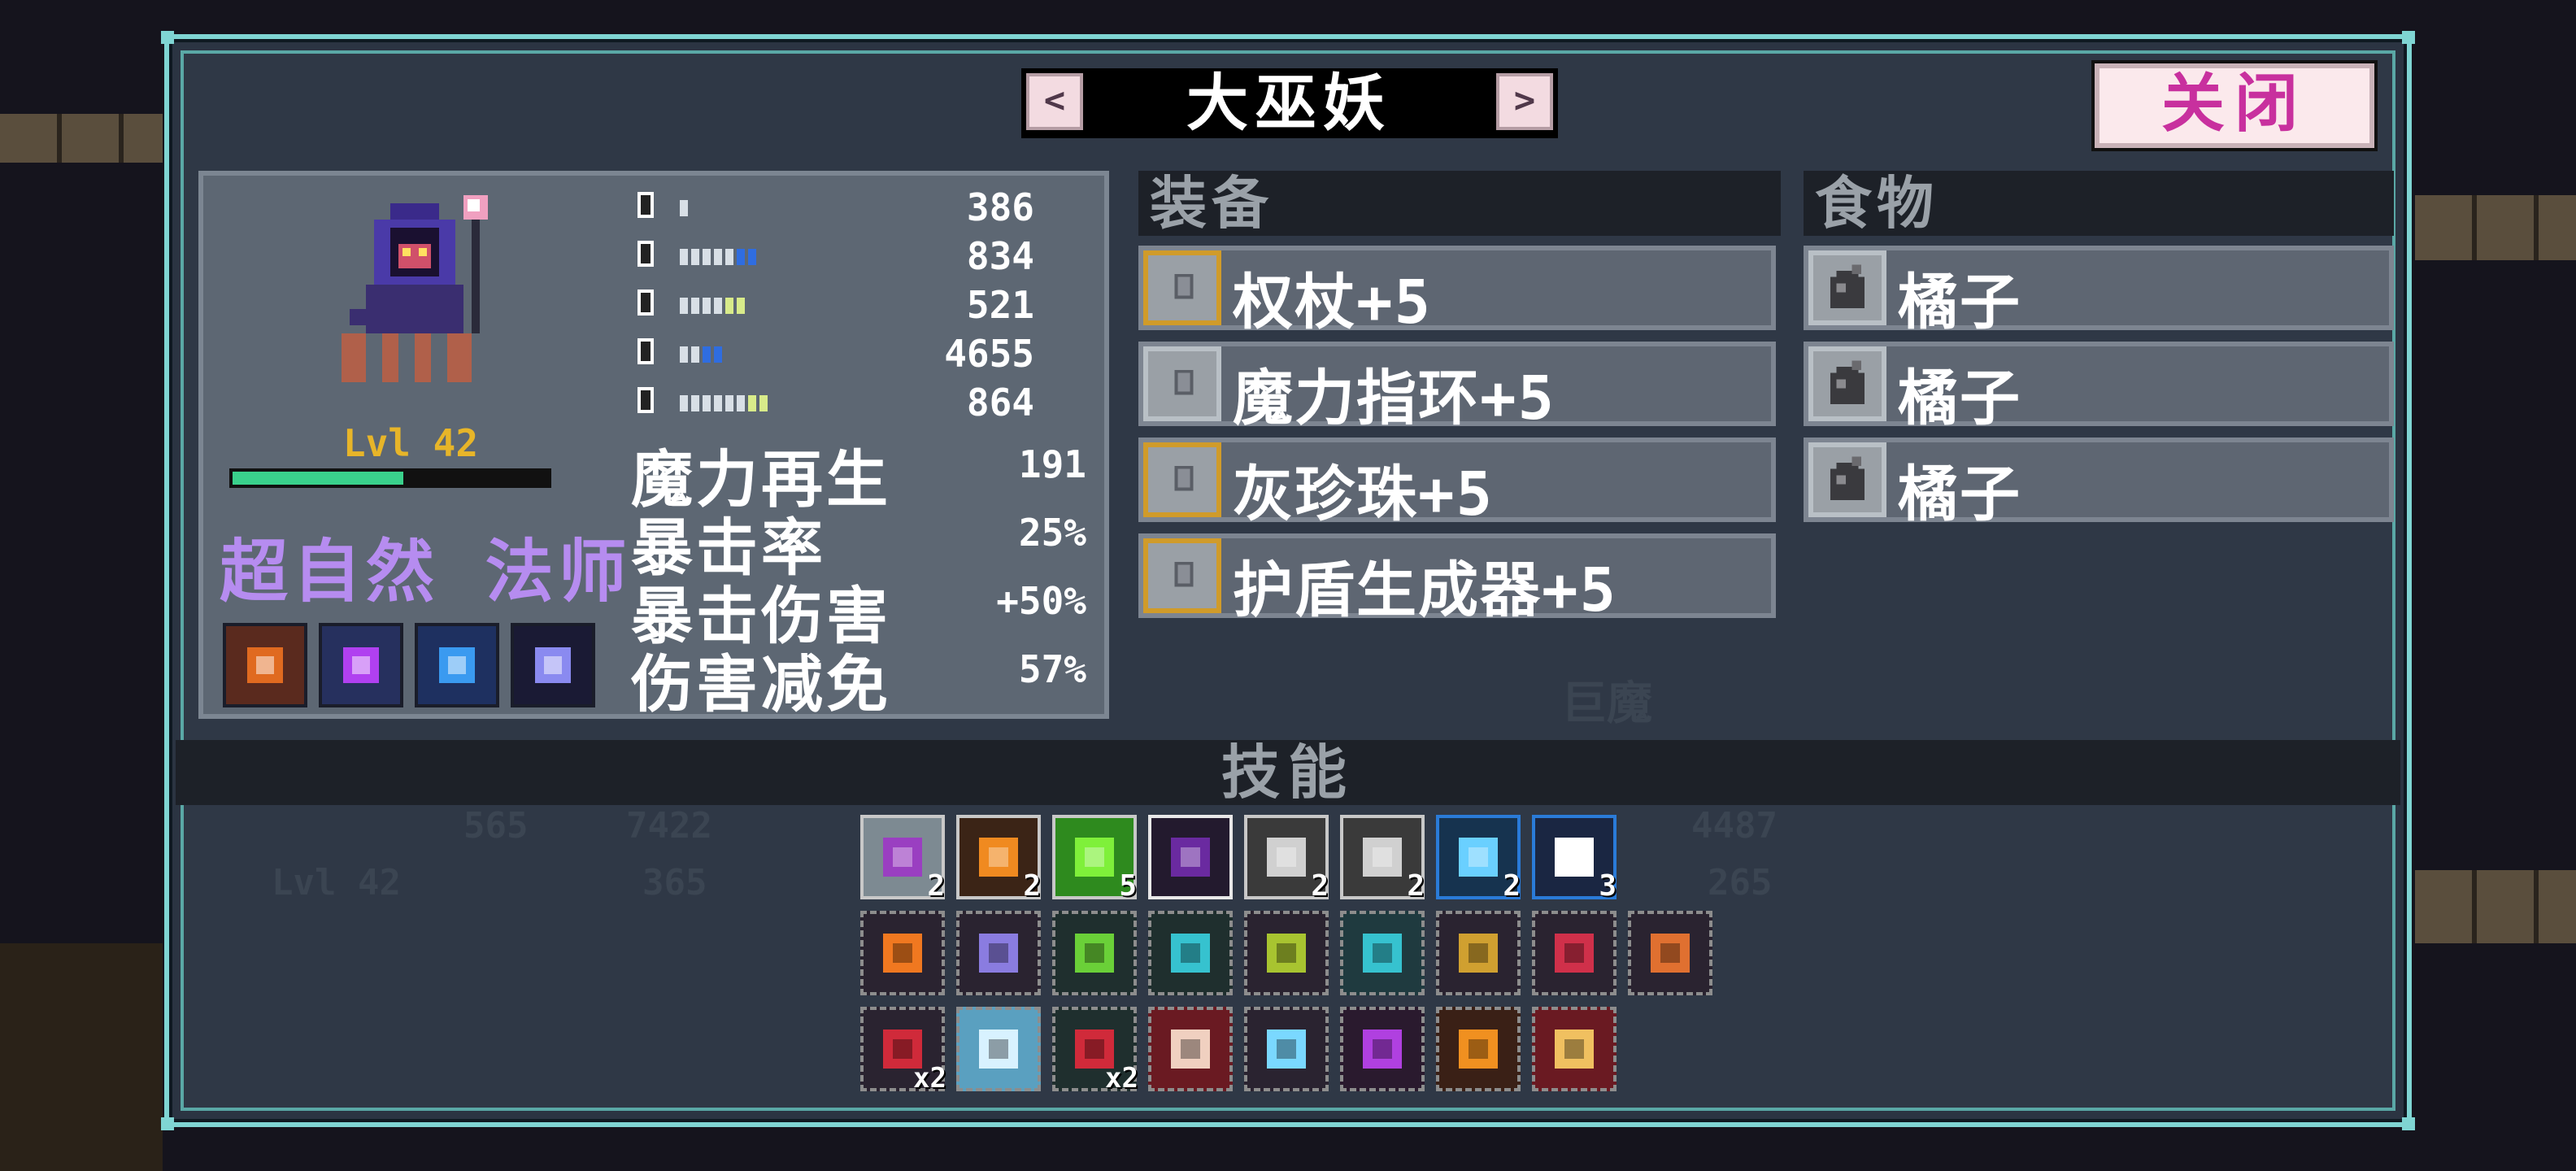  Describe the element at coordinates (1524, 101) in the screenshot. I see `next-character-button: >` at that location.